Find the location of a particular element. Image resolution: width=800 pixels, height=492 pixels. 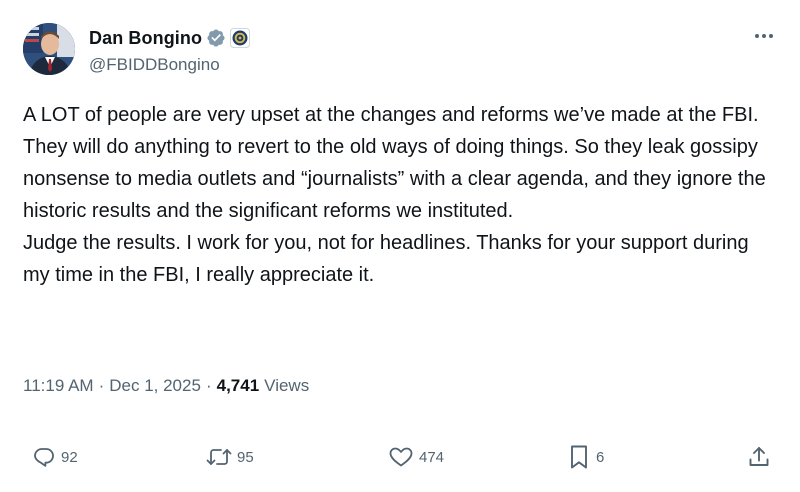

bookmark-count: 6 is located at coordinates (600, 457).